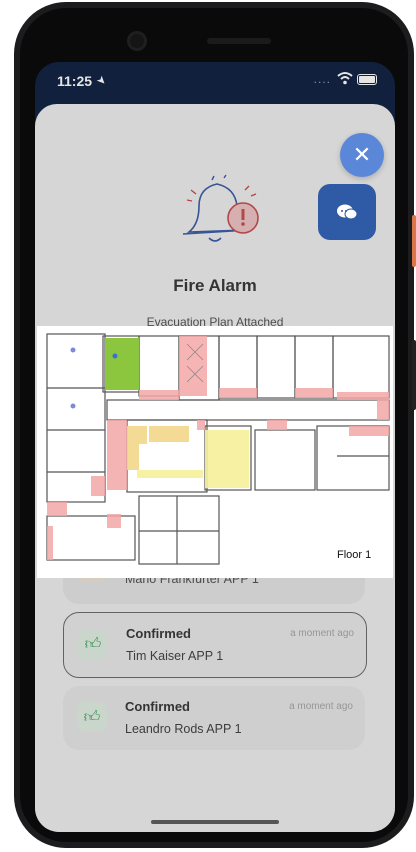  Describe the element at coordinates (414, 241) in the screenshot. I see `power-button` at that location.